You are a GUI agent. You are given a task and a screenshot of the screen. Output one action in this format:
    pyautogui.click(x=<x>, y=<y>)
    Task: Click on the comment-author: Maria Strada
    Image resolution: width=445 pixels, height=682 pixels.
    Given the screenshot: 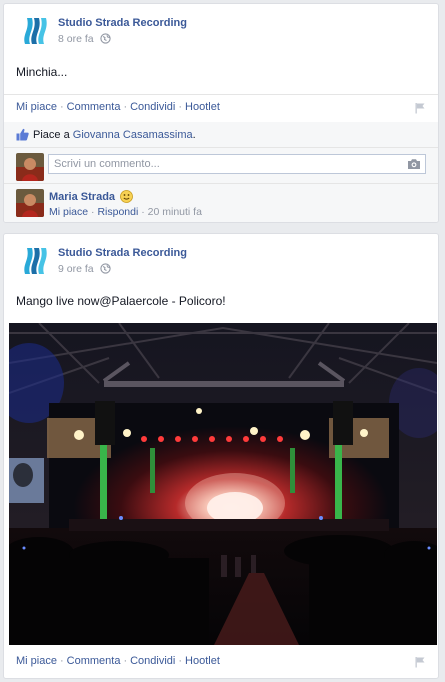 What is the action you would take?
    pyautogui.click(x=91, y=196)
    